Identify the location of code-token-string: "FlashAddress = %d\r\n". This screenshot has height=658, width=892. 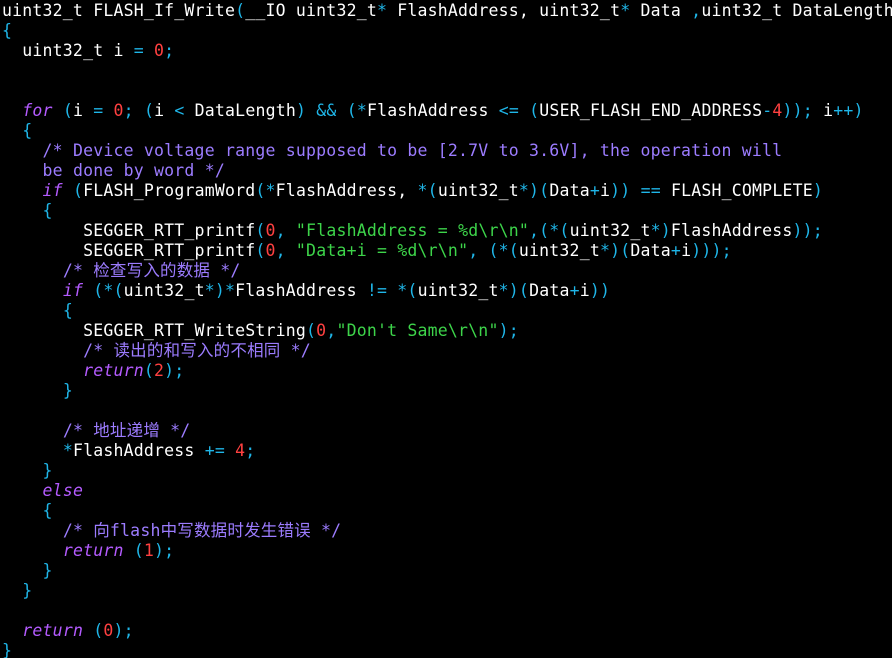
(412, 230).